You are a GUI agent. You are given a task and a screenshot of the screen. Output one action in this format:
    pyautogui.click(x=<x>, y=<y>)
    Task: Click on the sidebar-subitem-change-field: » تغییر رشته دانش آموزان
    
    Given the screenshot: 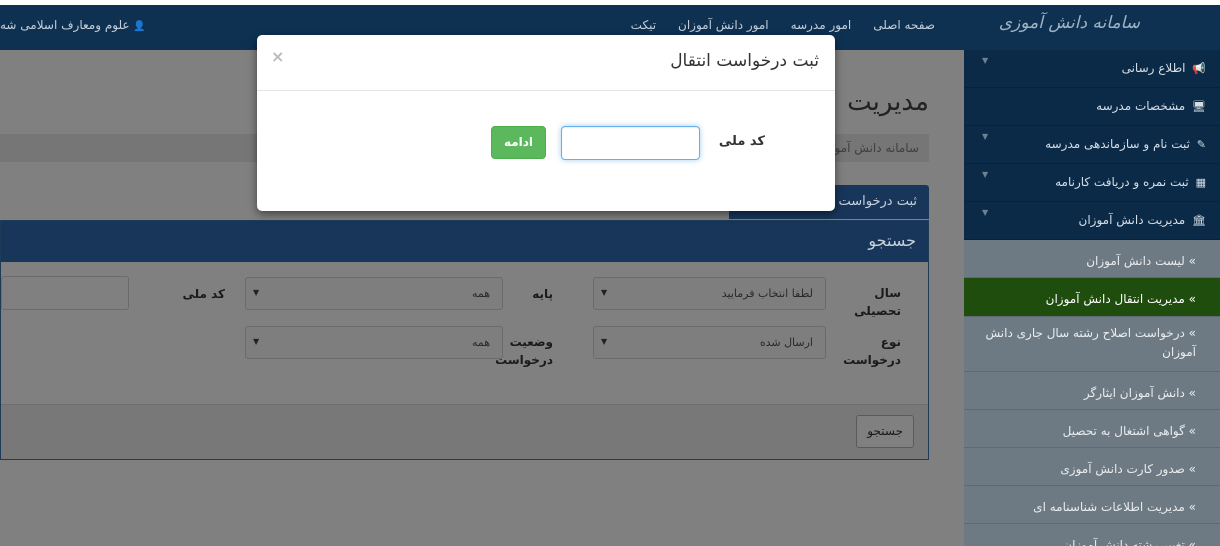 What is the action you would take?
    pyautogui.click(x=1092, y=535)
    